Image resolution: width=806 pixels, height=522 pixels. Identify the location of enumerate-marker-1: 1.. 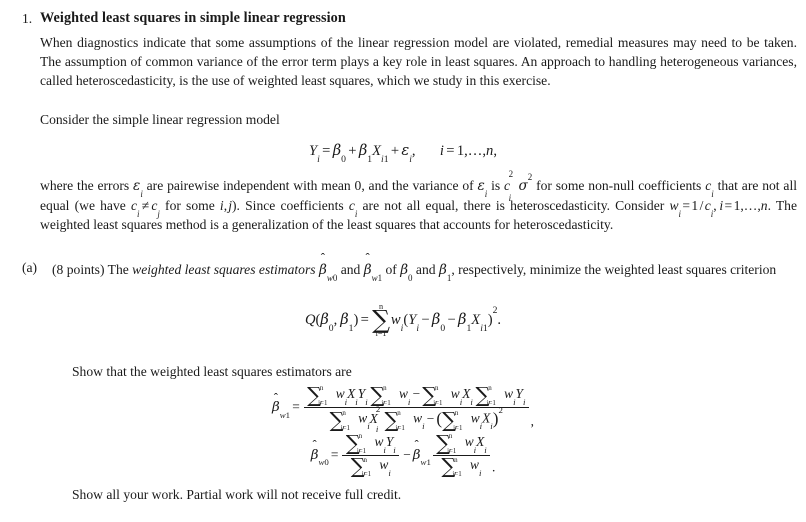
(29, 19).